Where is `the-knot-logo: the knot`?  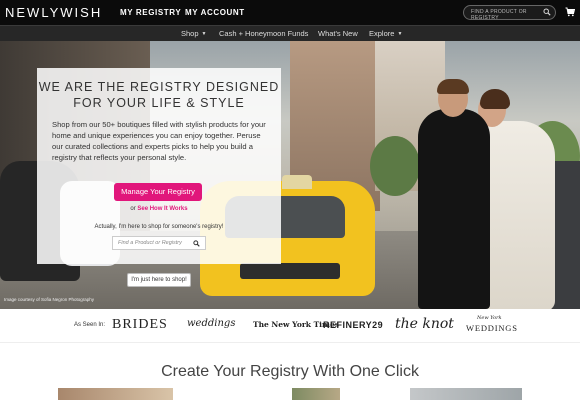
the-knot-logo: the knot is located at coordinates (424, 324).